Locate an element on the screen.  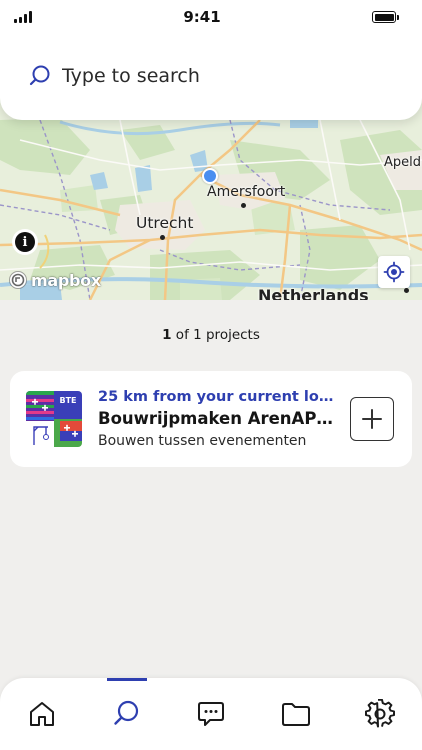
map-city-dot-east is located at coordinates (406, 290).